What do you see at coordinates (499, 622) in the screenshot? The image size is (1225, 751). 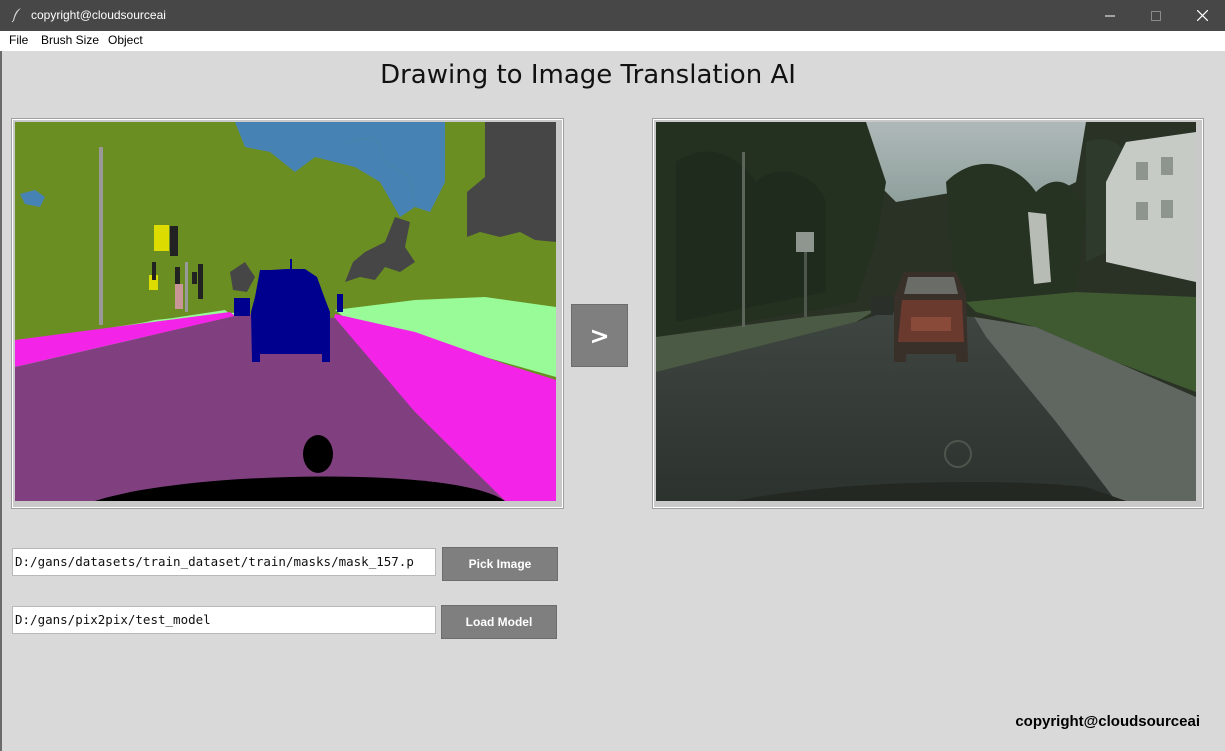 I see `load-model-button: Load Model` at bounding box center [499, 622].